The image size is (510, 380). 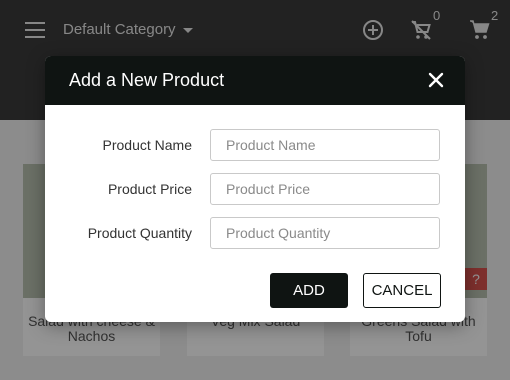 I want to click on form-row-product-name: Product Name, so click(x=255, y=145).